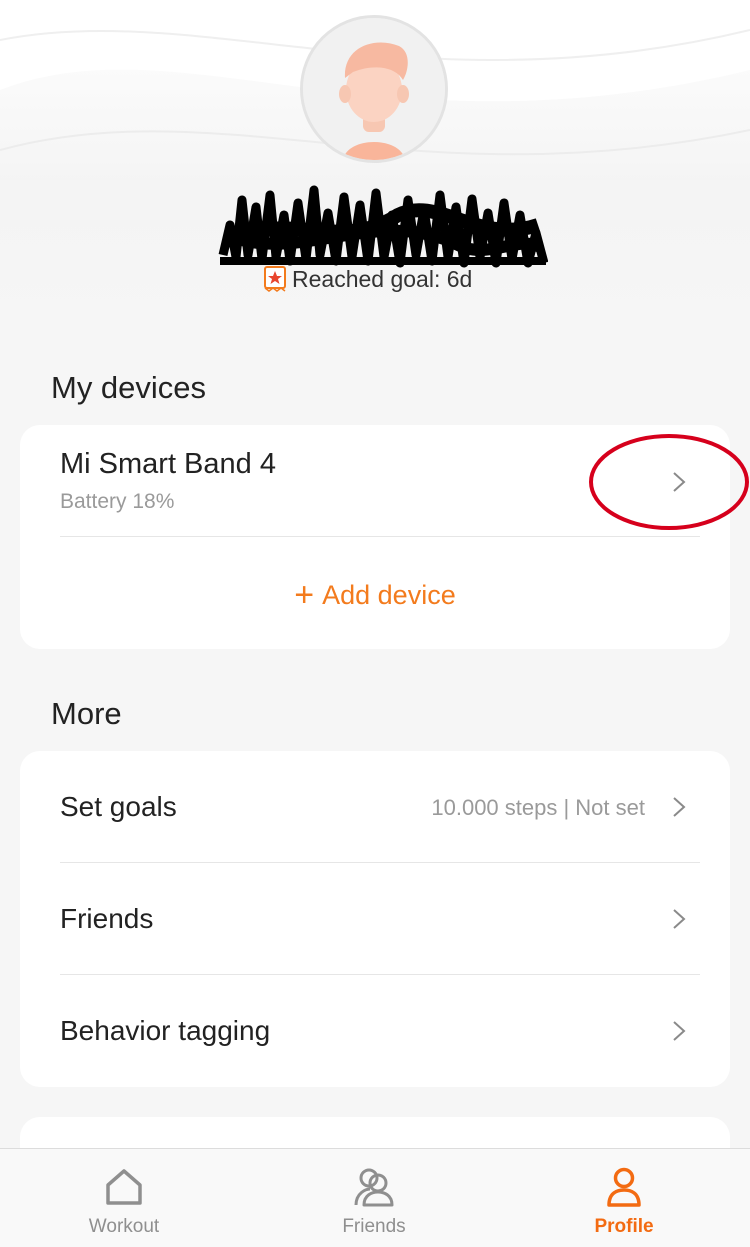  I want to click on add-device-label: Add device, so click(389, 594).